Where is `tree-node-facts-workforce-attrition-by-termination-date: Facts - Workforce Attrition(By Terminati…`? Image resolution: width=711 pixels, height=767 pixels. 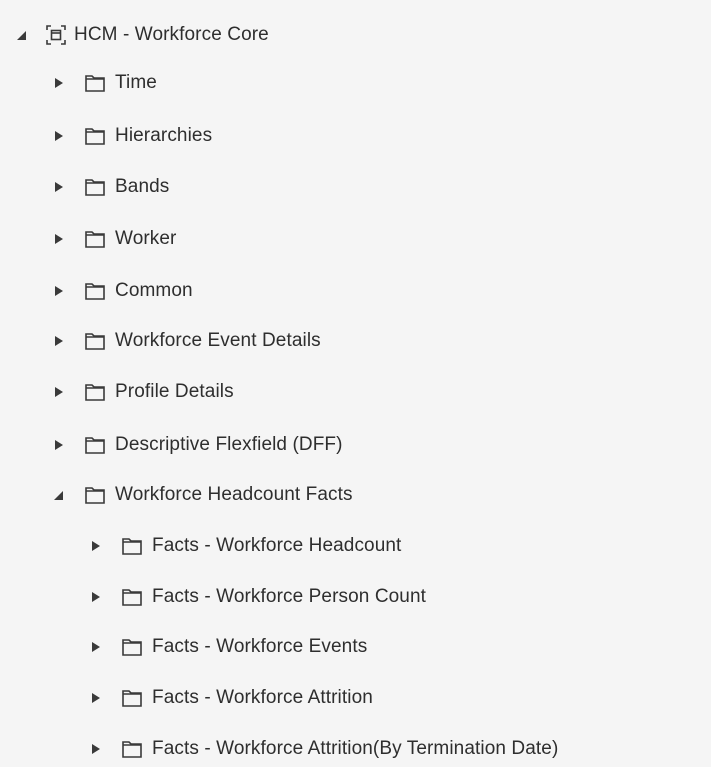
tree-node-facts-workforce-attrition-by-termination-date: Facts - Workforce Attrition(By Terminati… is located at coordinates (323, 749).